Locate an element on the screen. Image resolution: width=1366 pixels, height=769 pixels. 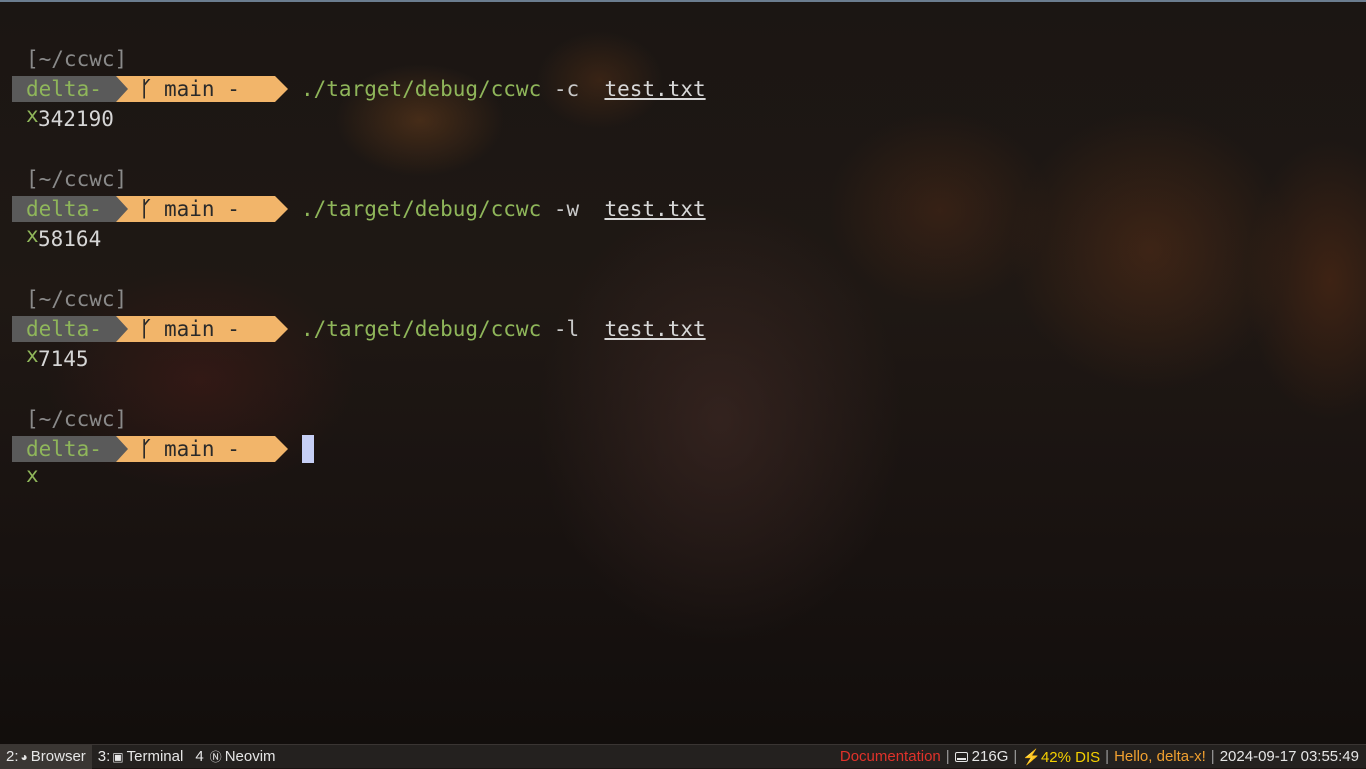
terminal-cursor is located at coordinates (308, 449).